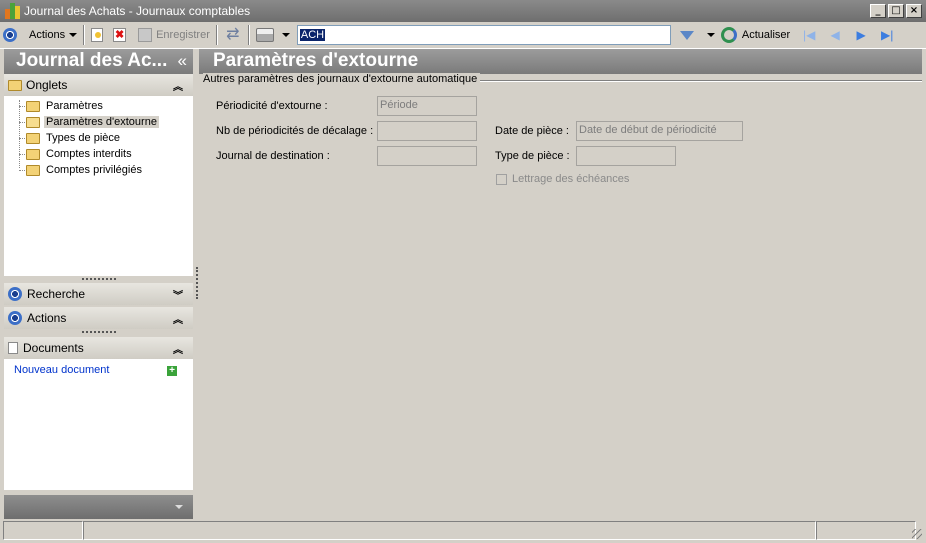  I want to click on type-piece-label: Type de pièce :, so click(532, 156).